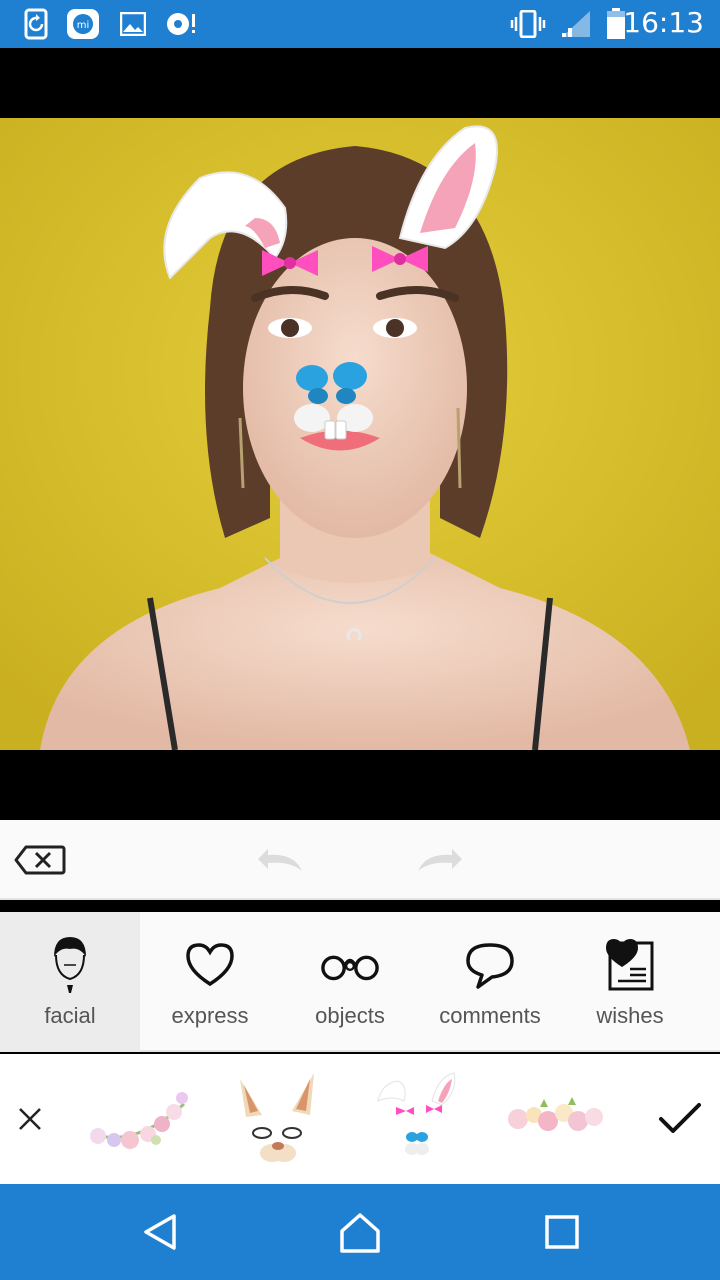  I want to click on sticker-flower-band, so click(556, 1119).